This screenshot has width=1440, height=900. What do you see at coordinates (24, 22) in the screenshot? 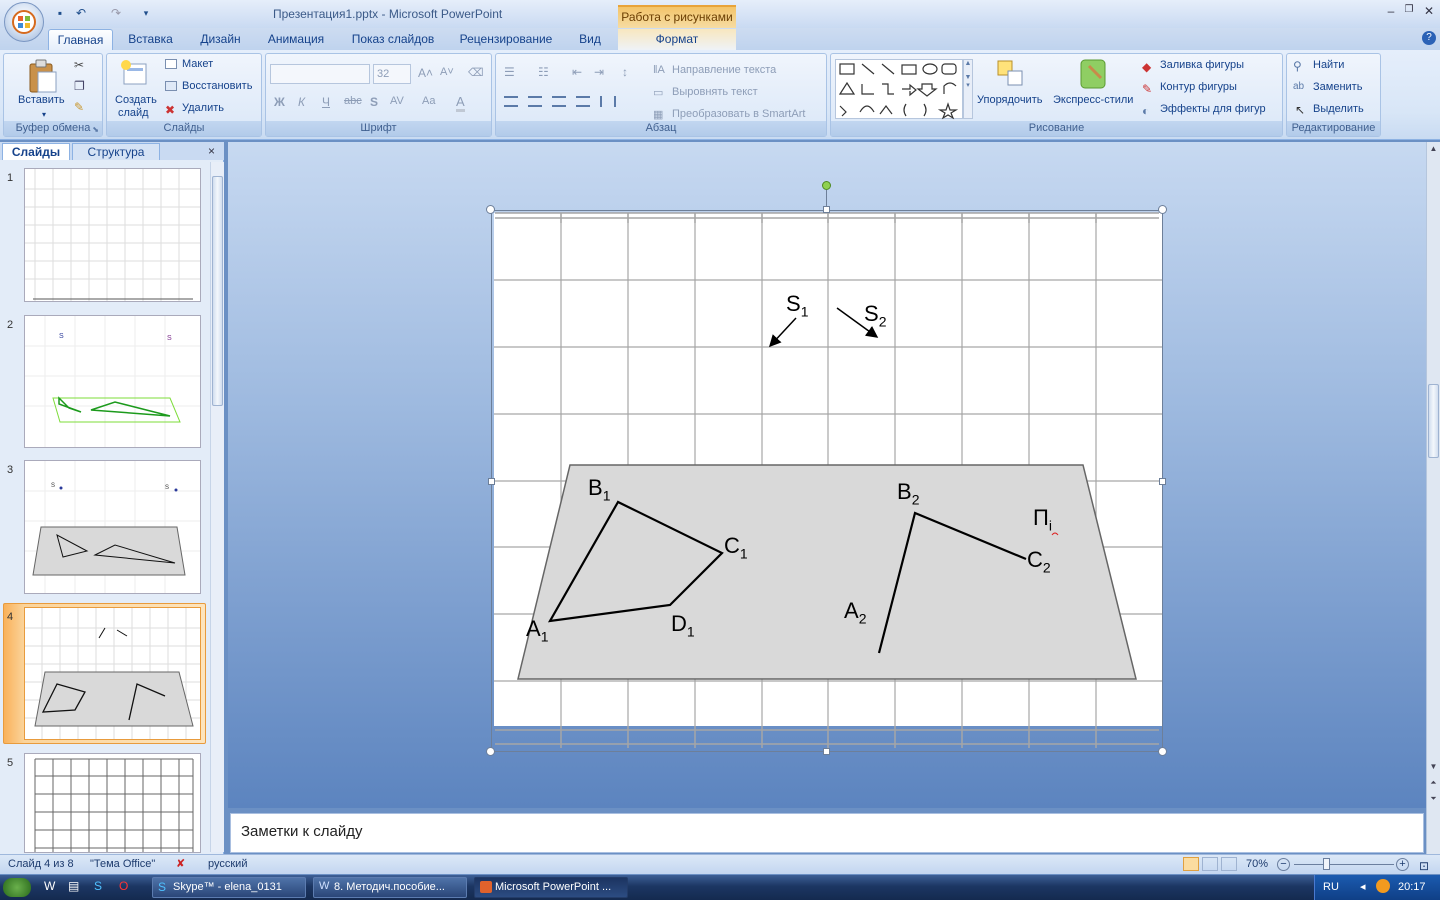
I see `office-button` at bounding box center [24, 22].